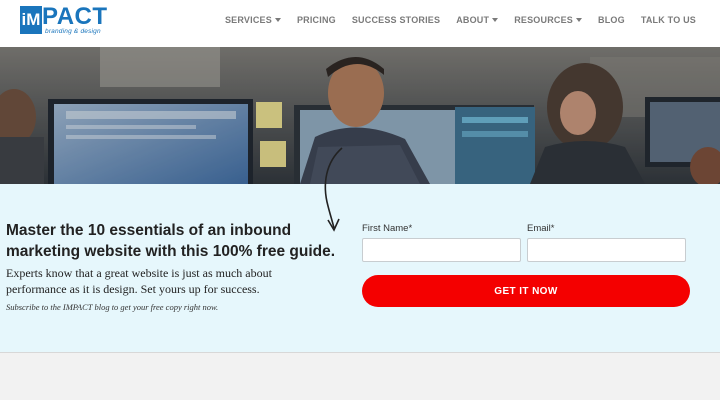 The height and width of the screenshot is (400, 720). What do you see at coordinates (73, 31) in the screenshot?
I see `logo-tagline: branding & design` at bounding box center [73, 31].